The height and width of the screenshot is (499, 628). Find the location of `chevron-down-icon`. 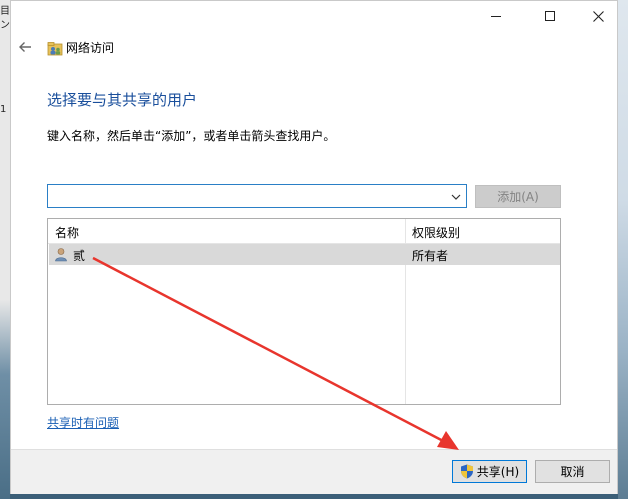

chevron-down-icon is located at coordinates (456, 197).